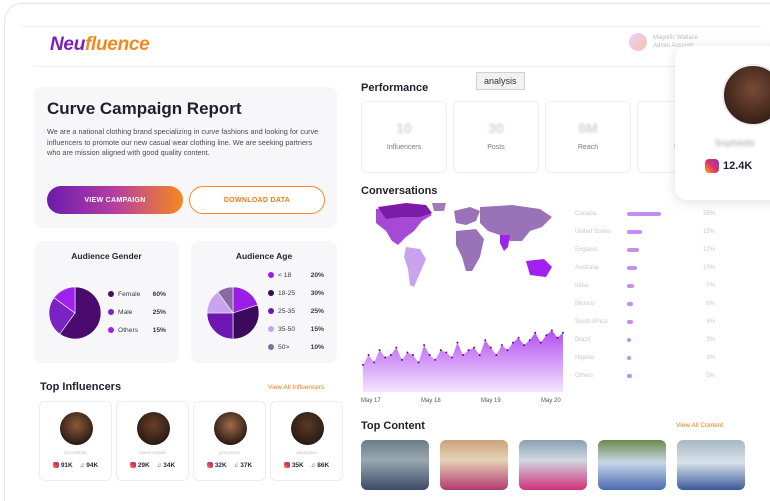 The height and width of the screenshot is (501, 770). What do you see at coordinates (306, 465) in the screenshot?
I see `influencer-stats: 35K ♫ 86K` at bounding box center [306, 465].